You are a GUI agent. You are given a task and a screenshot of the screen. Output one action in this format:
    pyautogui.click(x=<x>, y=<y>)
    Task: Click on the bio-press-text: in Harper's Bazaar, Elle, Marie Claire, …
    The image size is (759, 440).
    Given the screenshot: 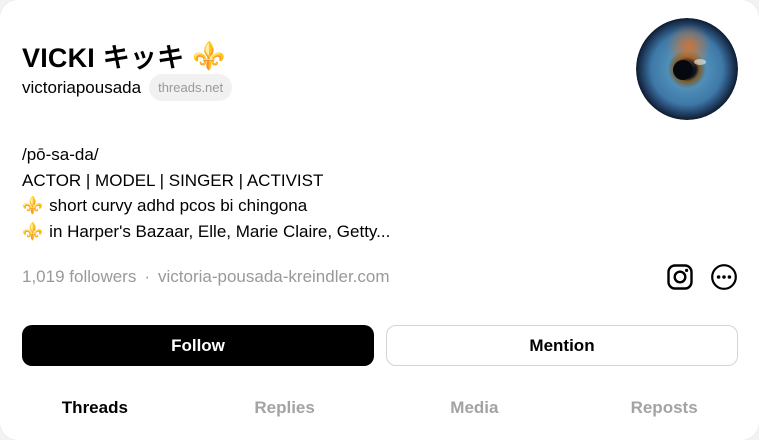 What is the action you would take?
    pyautogui.click(x=220, y=231)
    